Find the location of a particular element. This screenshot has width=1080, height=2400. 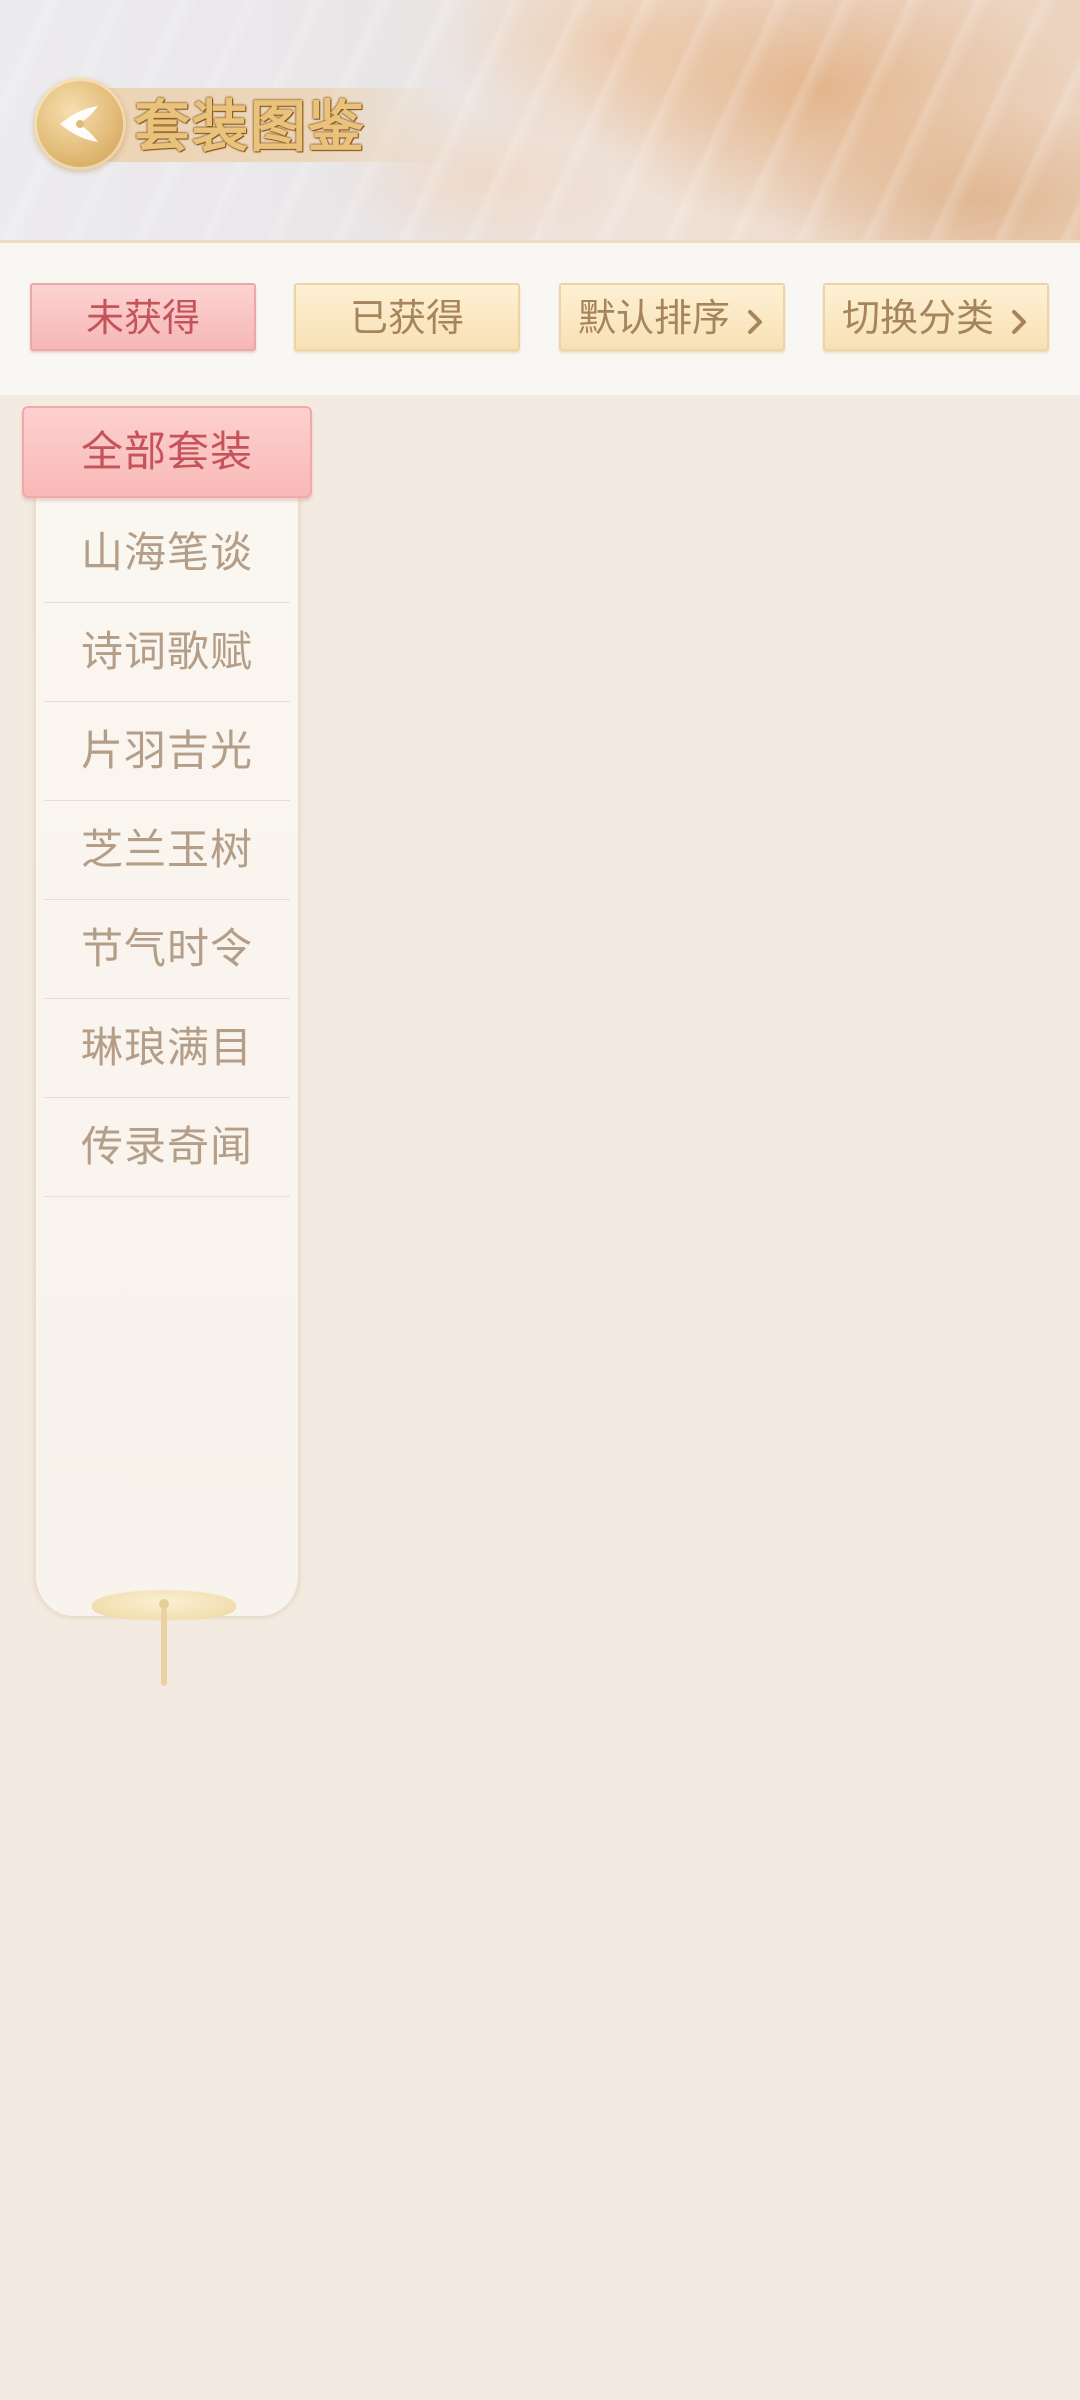

sort-button: 默认排序 is located at coordinates (672, 317).